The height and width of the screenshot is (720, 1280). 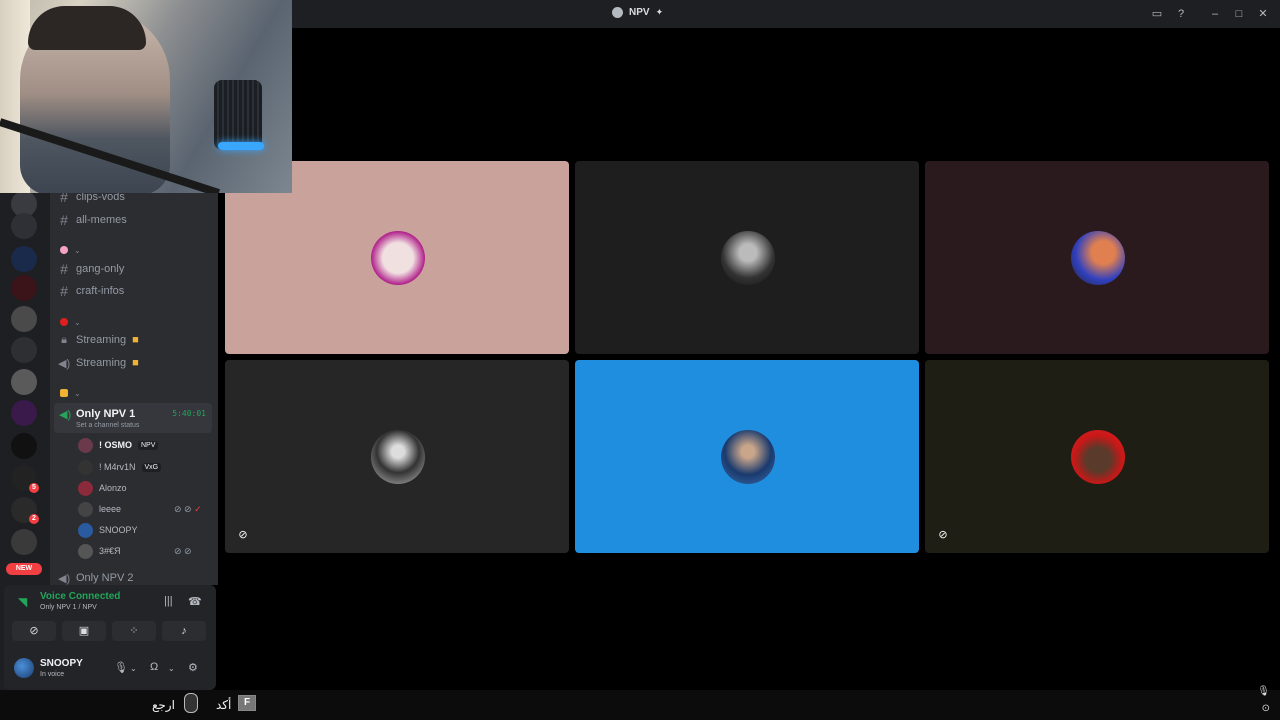 I want to click on headphones-icon: Ω, so click(x=154, y=667).